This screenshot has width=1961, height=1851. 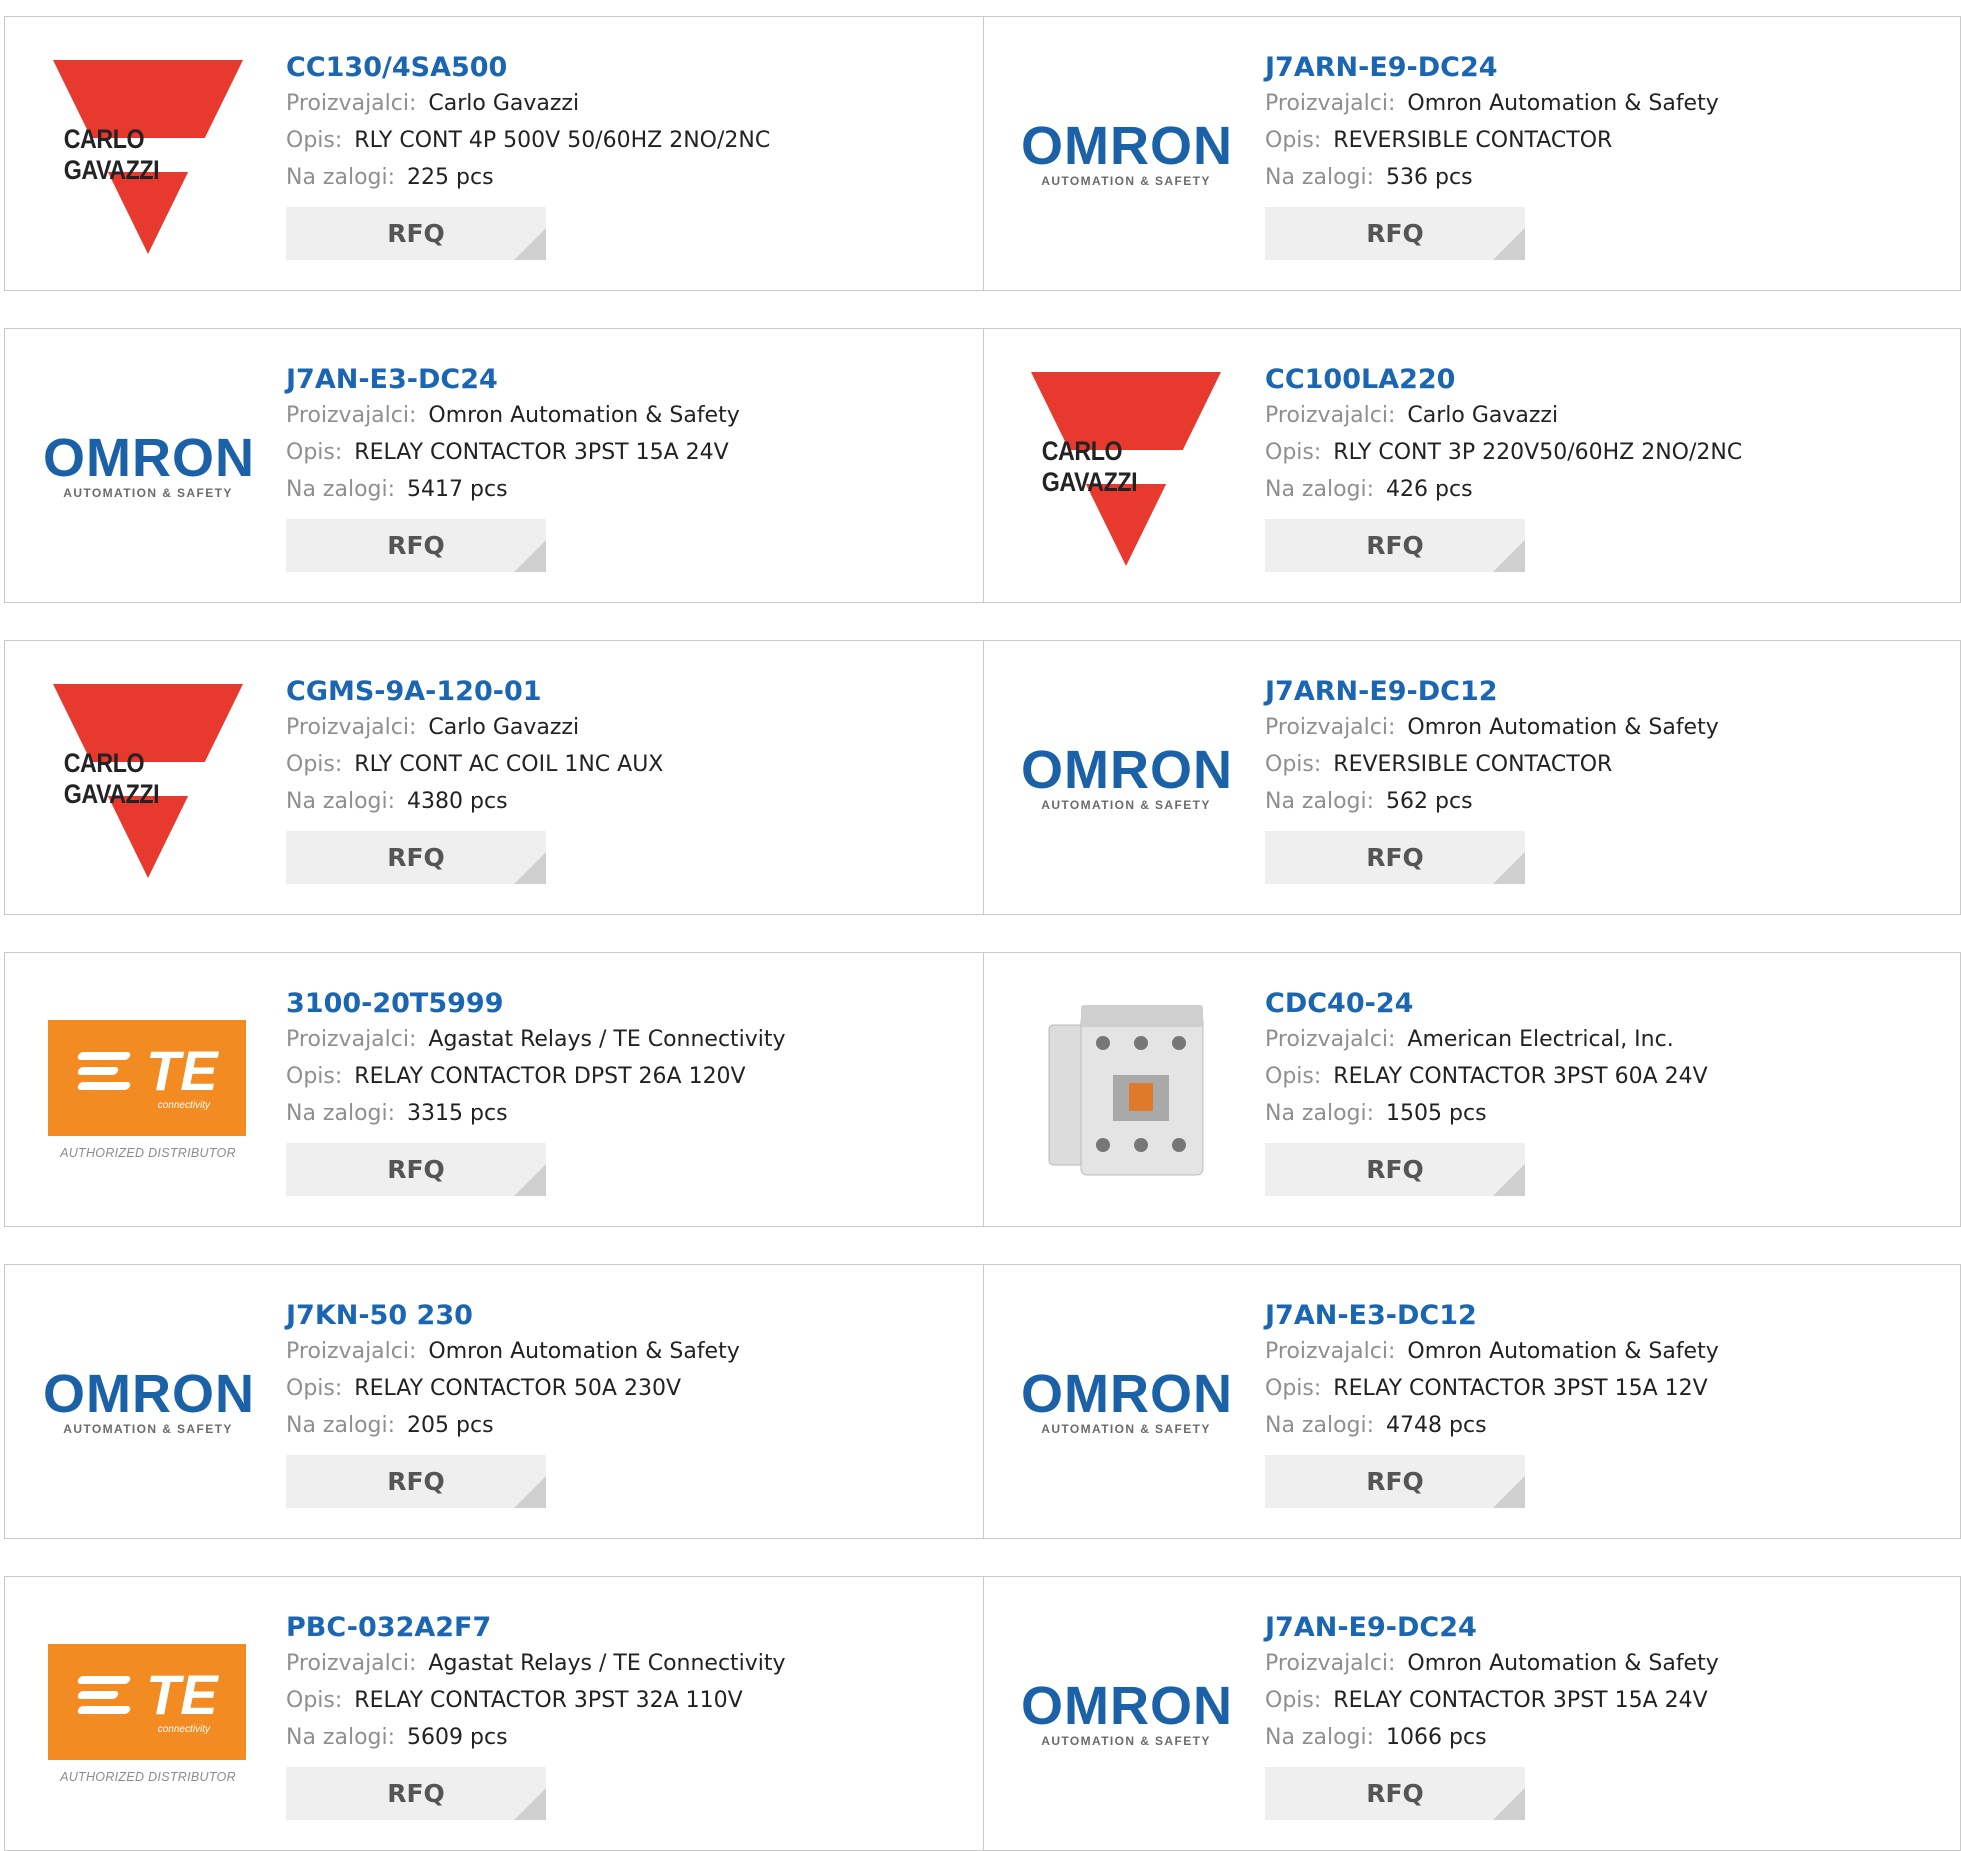 I want to click on description-line: Opis: RELAY CONTACTOR 3PST 15A 24V, so click(x=513, y=452).